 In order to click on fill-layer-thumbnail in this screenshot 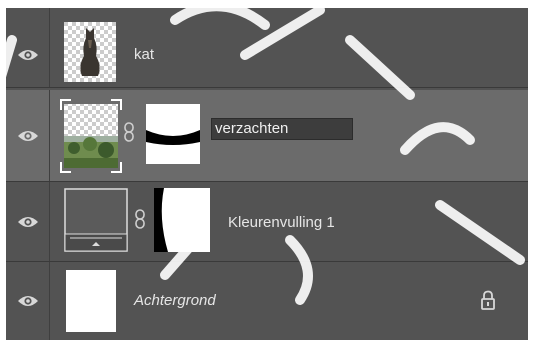, I will do `click(96, 220)`.